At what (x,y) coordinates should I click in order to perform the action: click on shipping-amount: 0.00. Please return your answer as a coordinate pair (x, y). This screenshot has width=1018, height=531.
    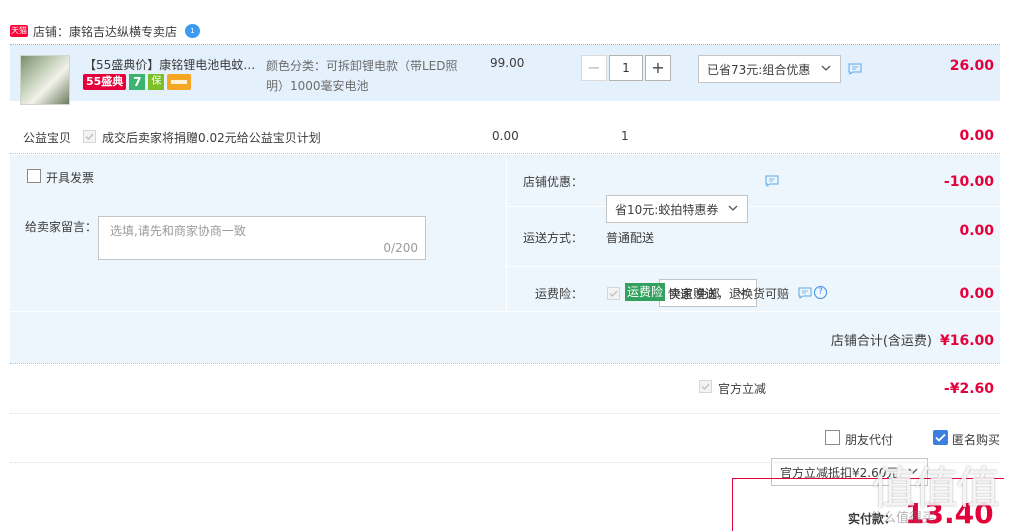
    Looking at the image, I should click on (976, 231).